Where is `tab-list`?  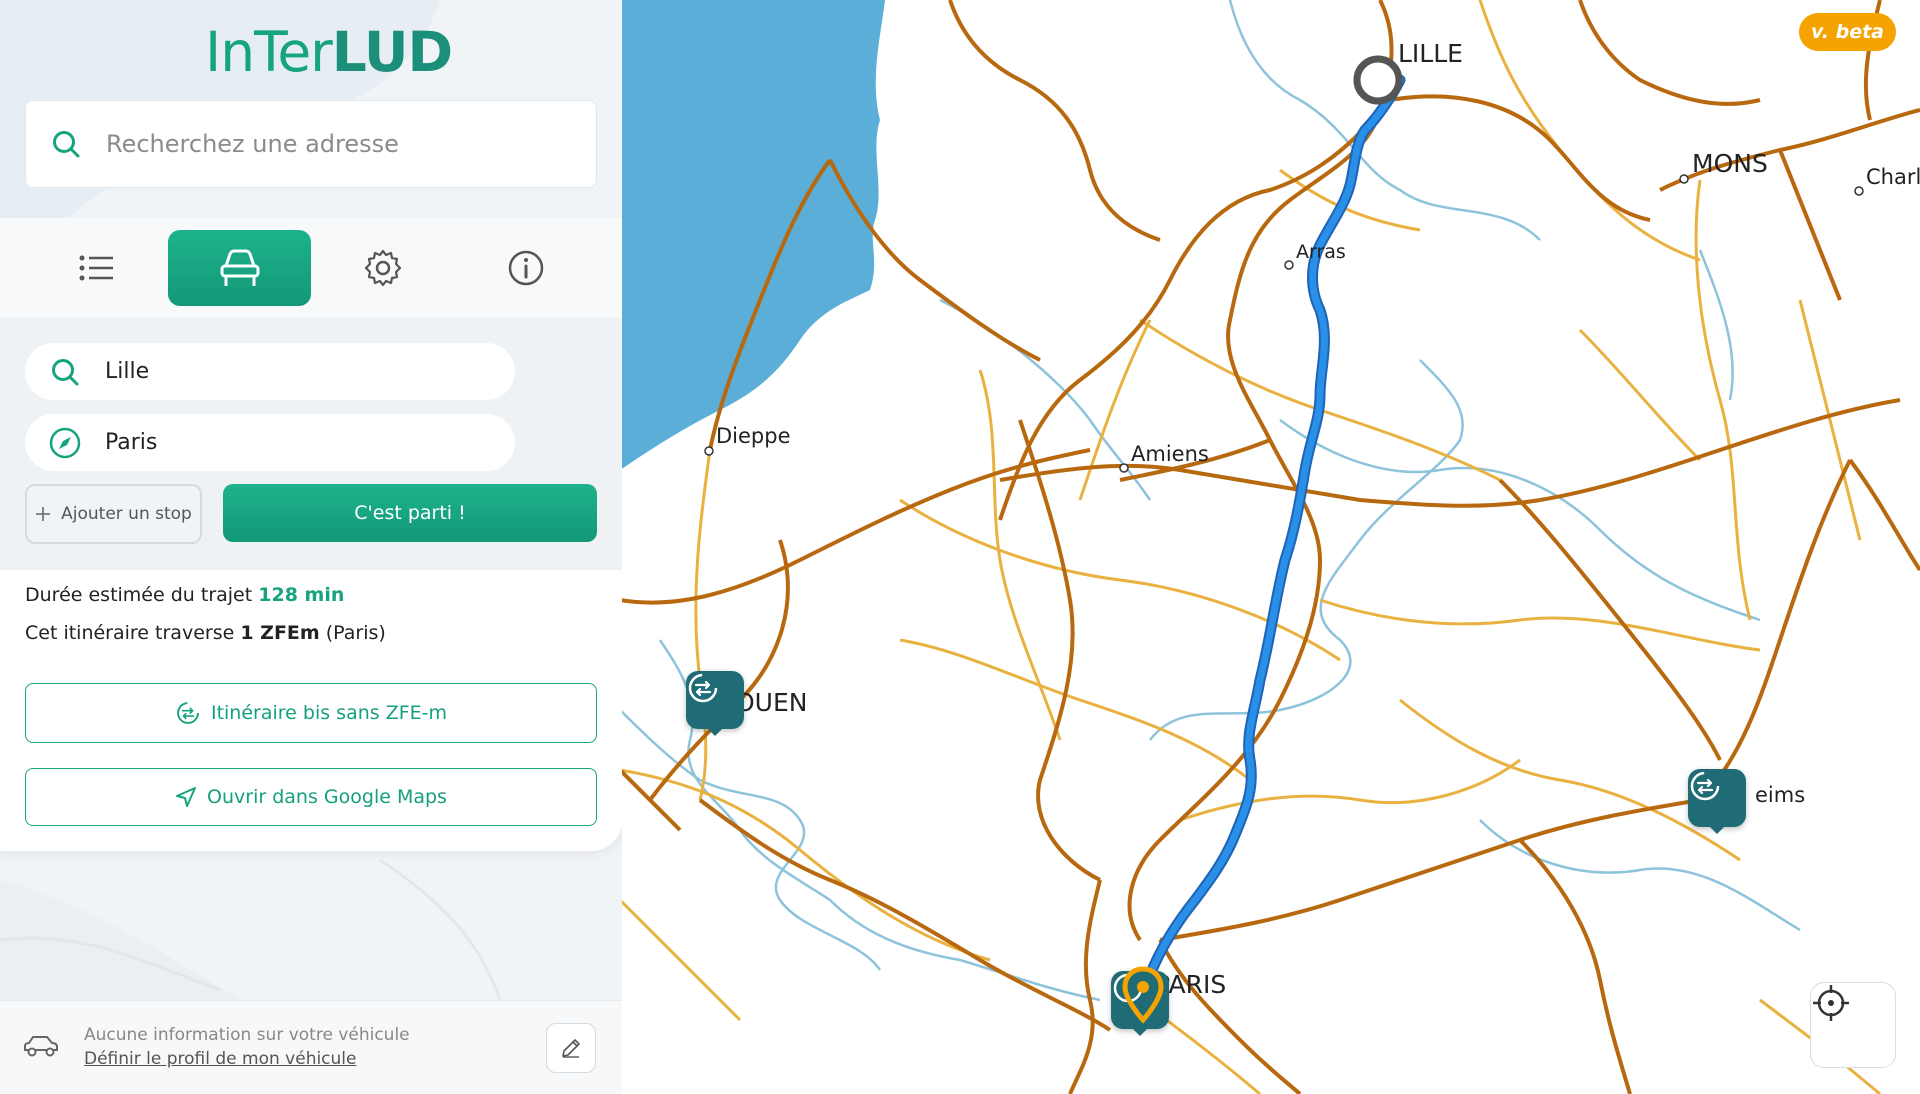 tab-list is located at coordinates (96, 268).